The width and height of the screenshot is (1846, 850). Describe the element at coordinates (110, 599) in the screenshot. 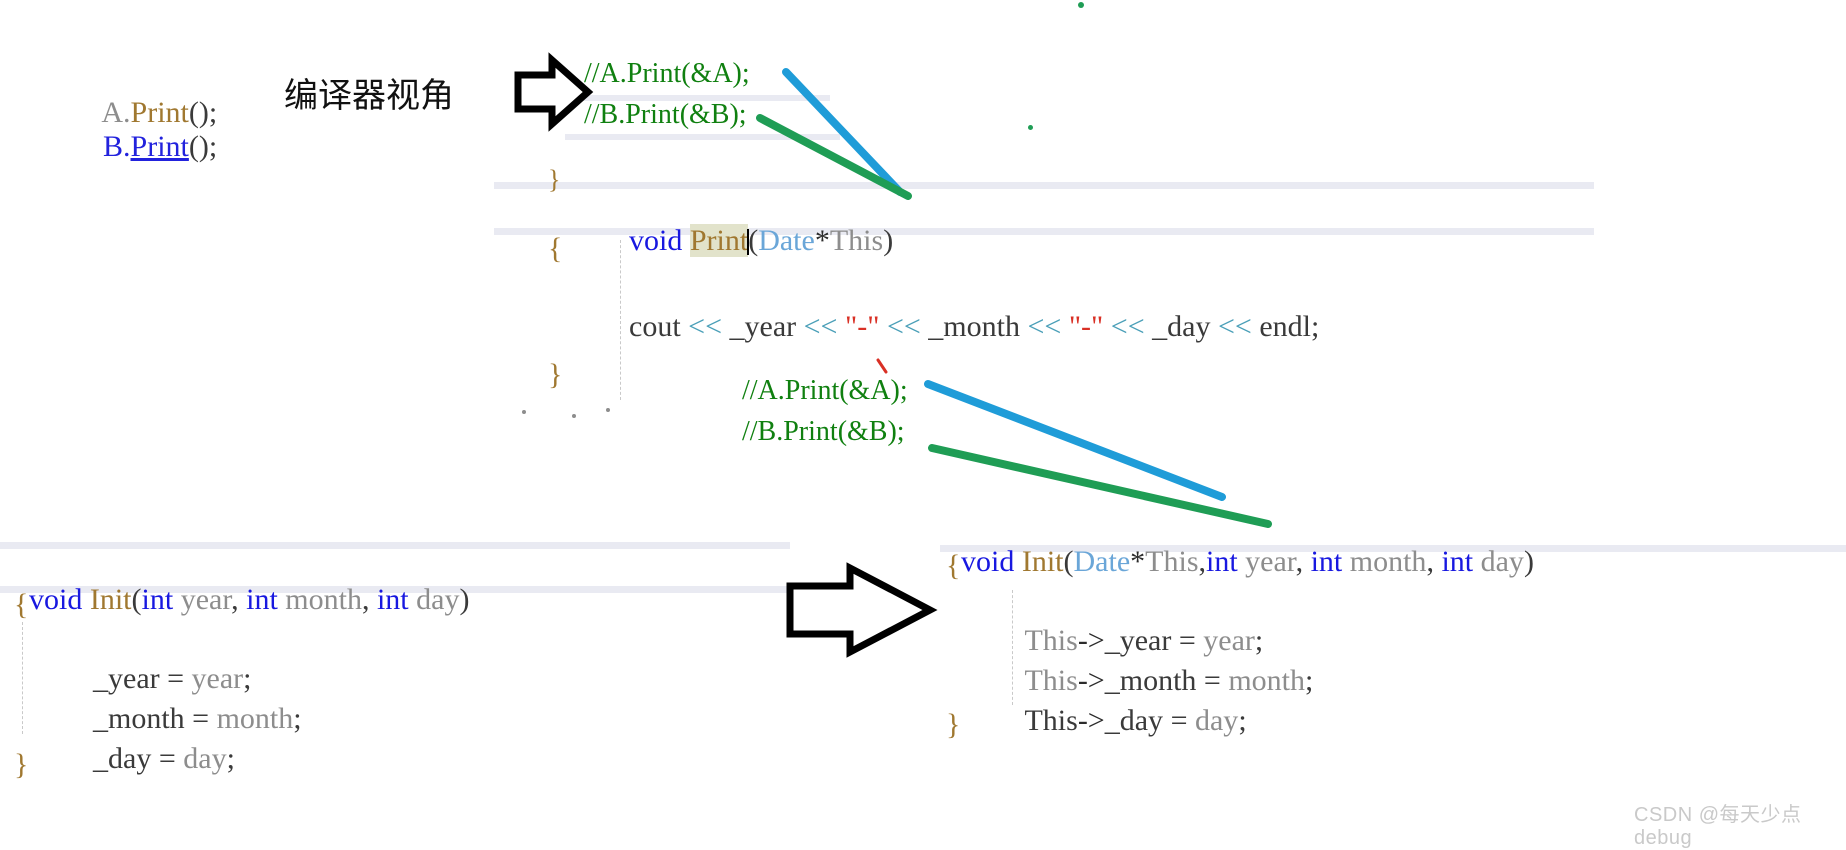

I see `init-original-name: Init` at that location.